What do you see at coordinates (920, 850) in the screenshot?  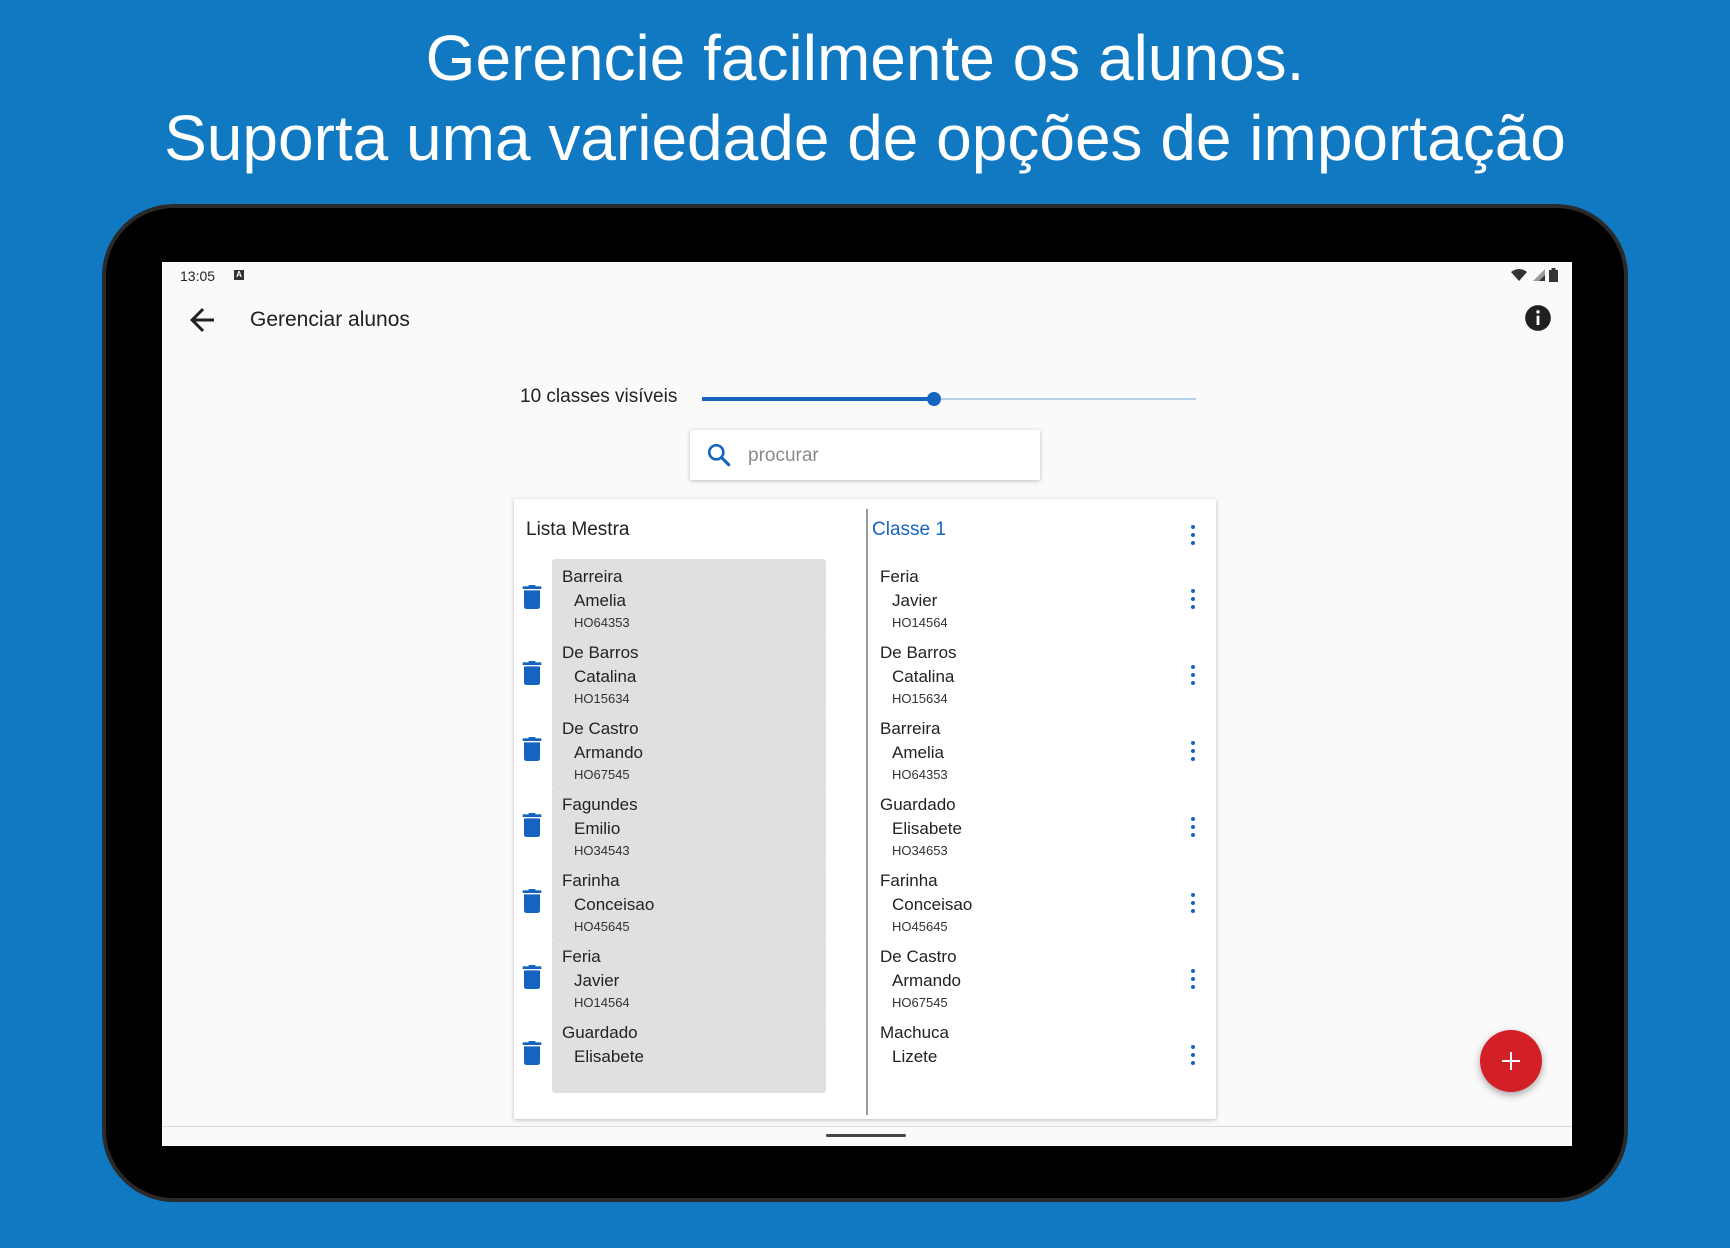 I see `student-id: HO34653` at bounding box center [920, 850].